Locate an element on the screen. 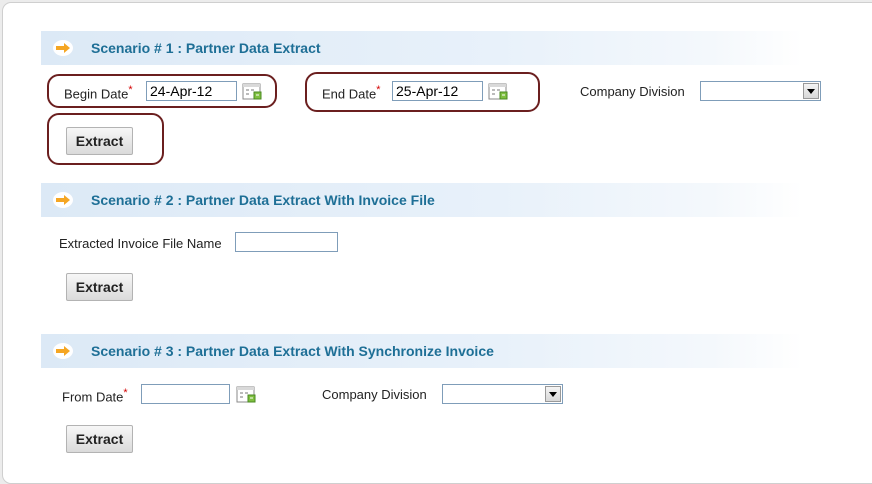 This screenshot has height=484, width=872. invoice-file-input is located at coordinates (286, 242).